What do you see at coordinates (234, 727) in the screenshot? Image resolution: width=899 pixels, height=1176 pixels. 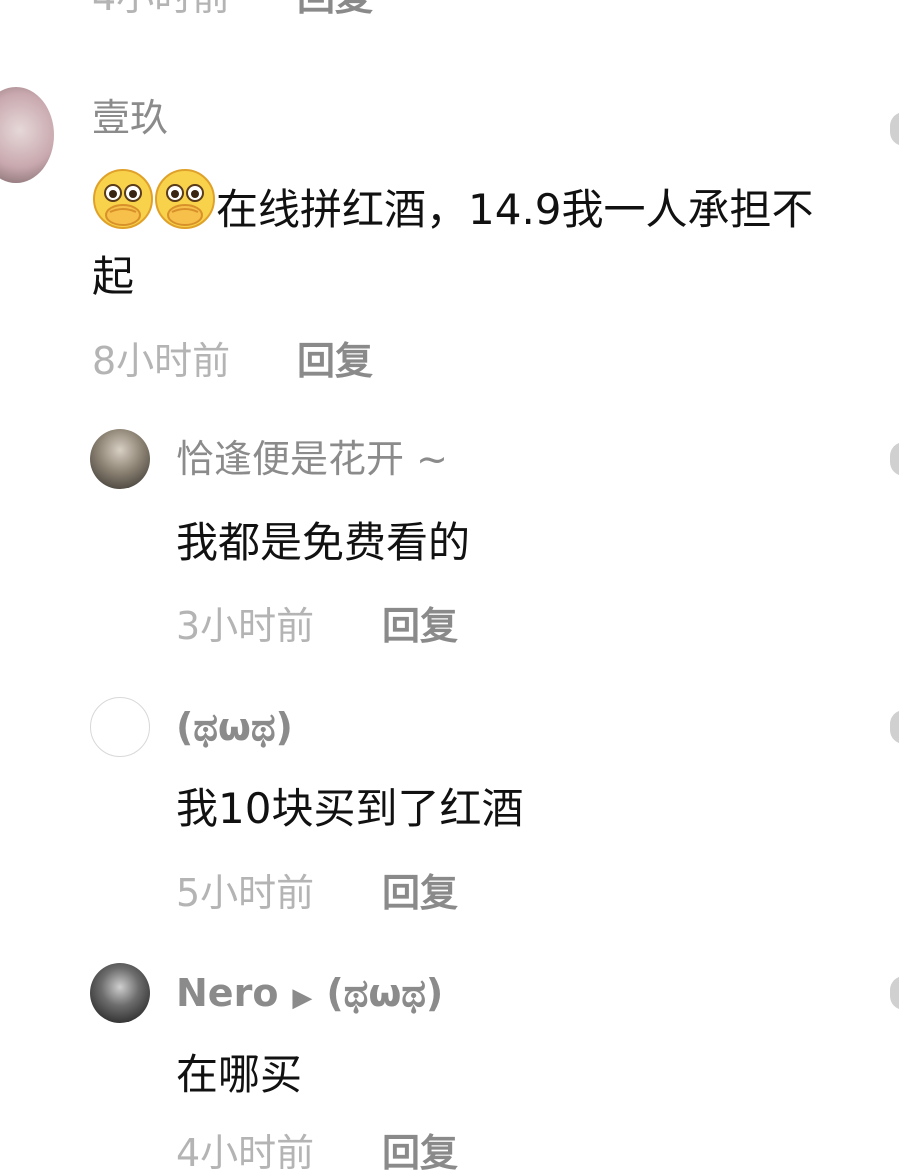 I see `username: (ಥωಥ)` at bounding box center [234, 727].